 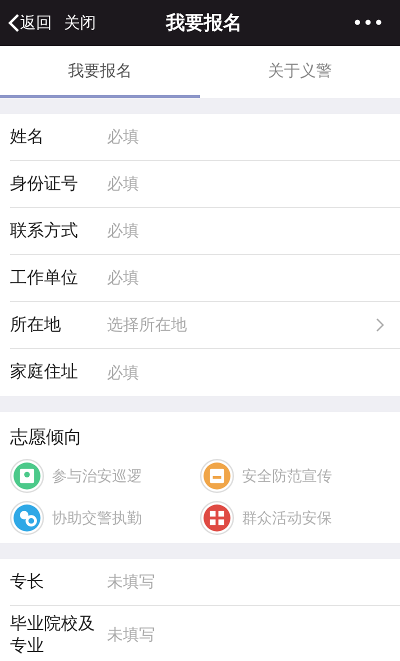 I want to click on back-button: 返回, so click(x=30, y=23).